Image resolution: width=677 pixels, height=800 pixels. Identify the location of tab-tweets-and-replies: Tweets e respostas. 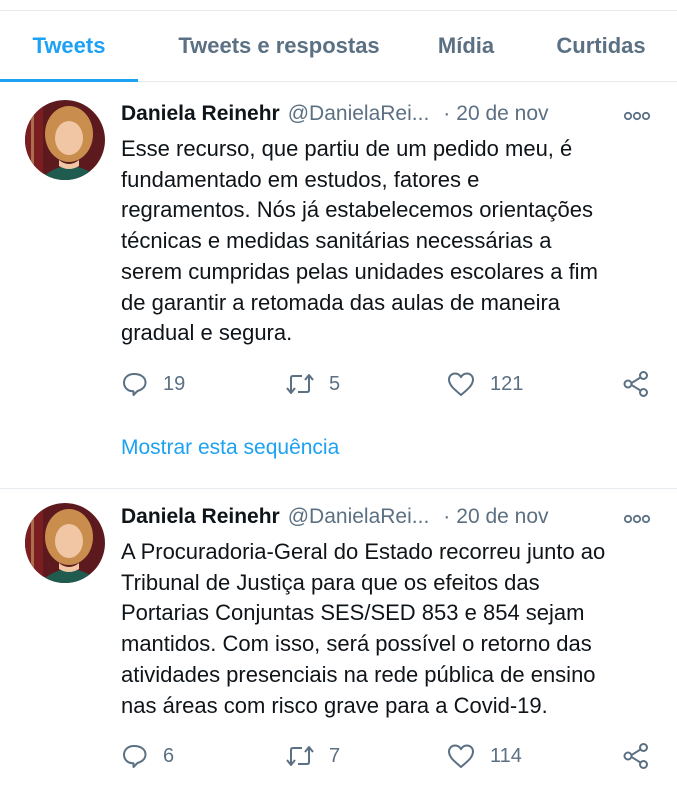
(279, 46).